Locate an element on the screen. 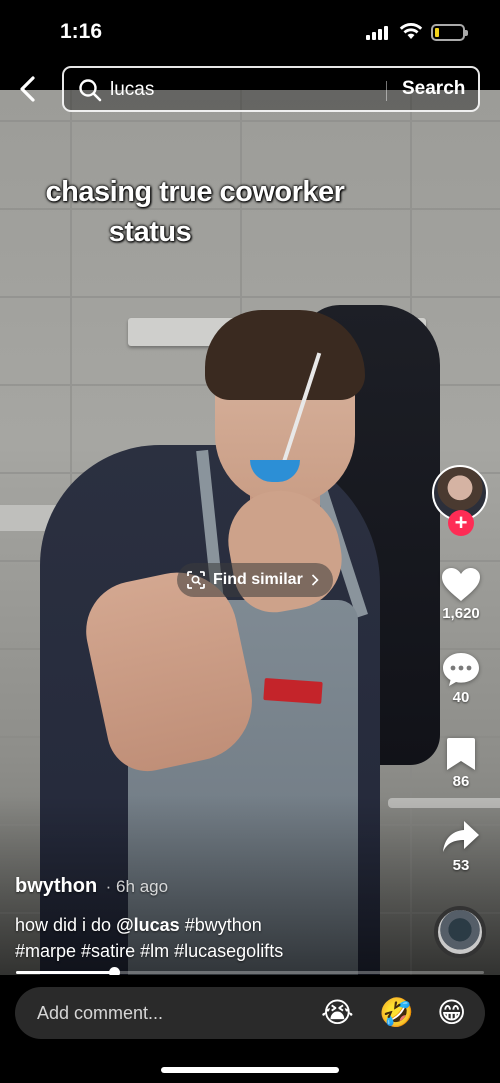 The width and height of the screenshot is (500, 1083). hashtag-link: #bwython is located at coordinates (223, 925).